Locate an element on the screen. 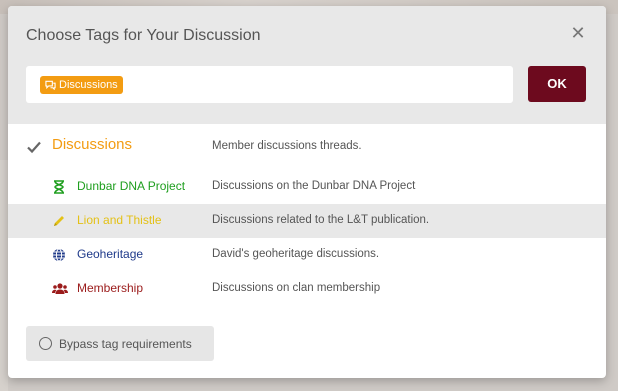 Image resolution: width=618 pixels, height=391 pixels. tag-name: Dunbar DNA Project is located at coordinates (131, 186).